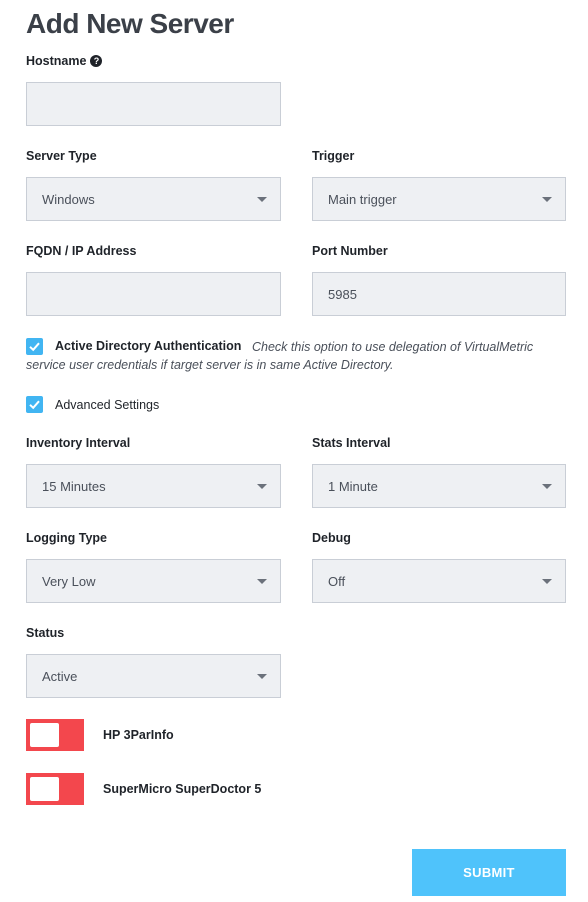 This screenshot has width=588, height=902. What do you see at coordinates (107, 405) in the screenshot?
I see `advanced-settings-label: Advanced Settings` at bounding box center [107, 405].